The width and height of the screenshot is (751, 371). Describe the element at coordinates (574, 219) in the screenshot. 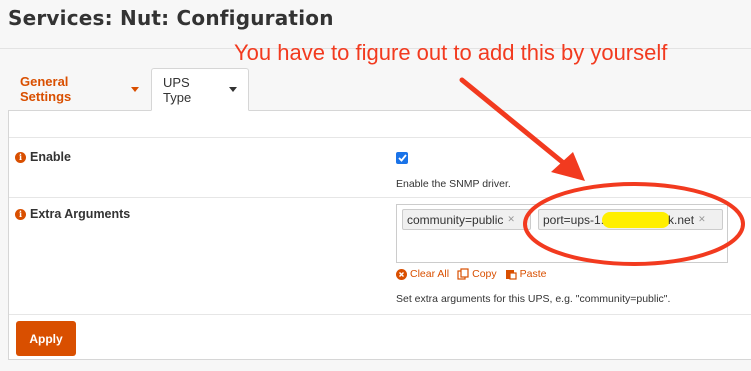

I see `token-port-text: port=ups-1.` at that location.